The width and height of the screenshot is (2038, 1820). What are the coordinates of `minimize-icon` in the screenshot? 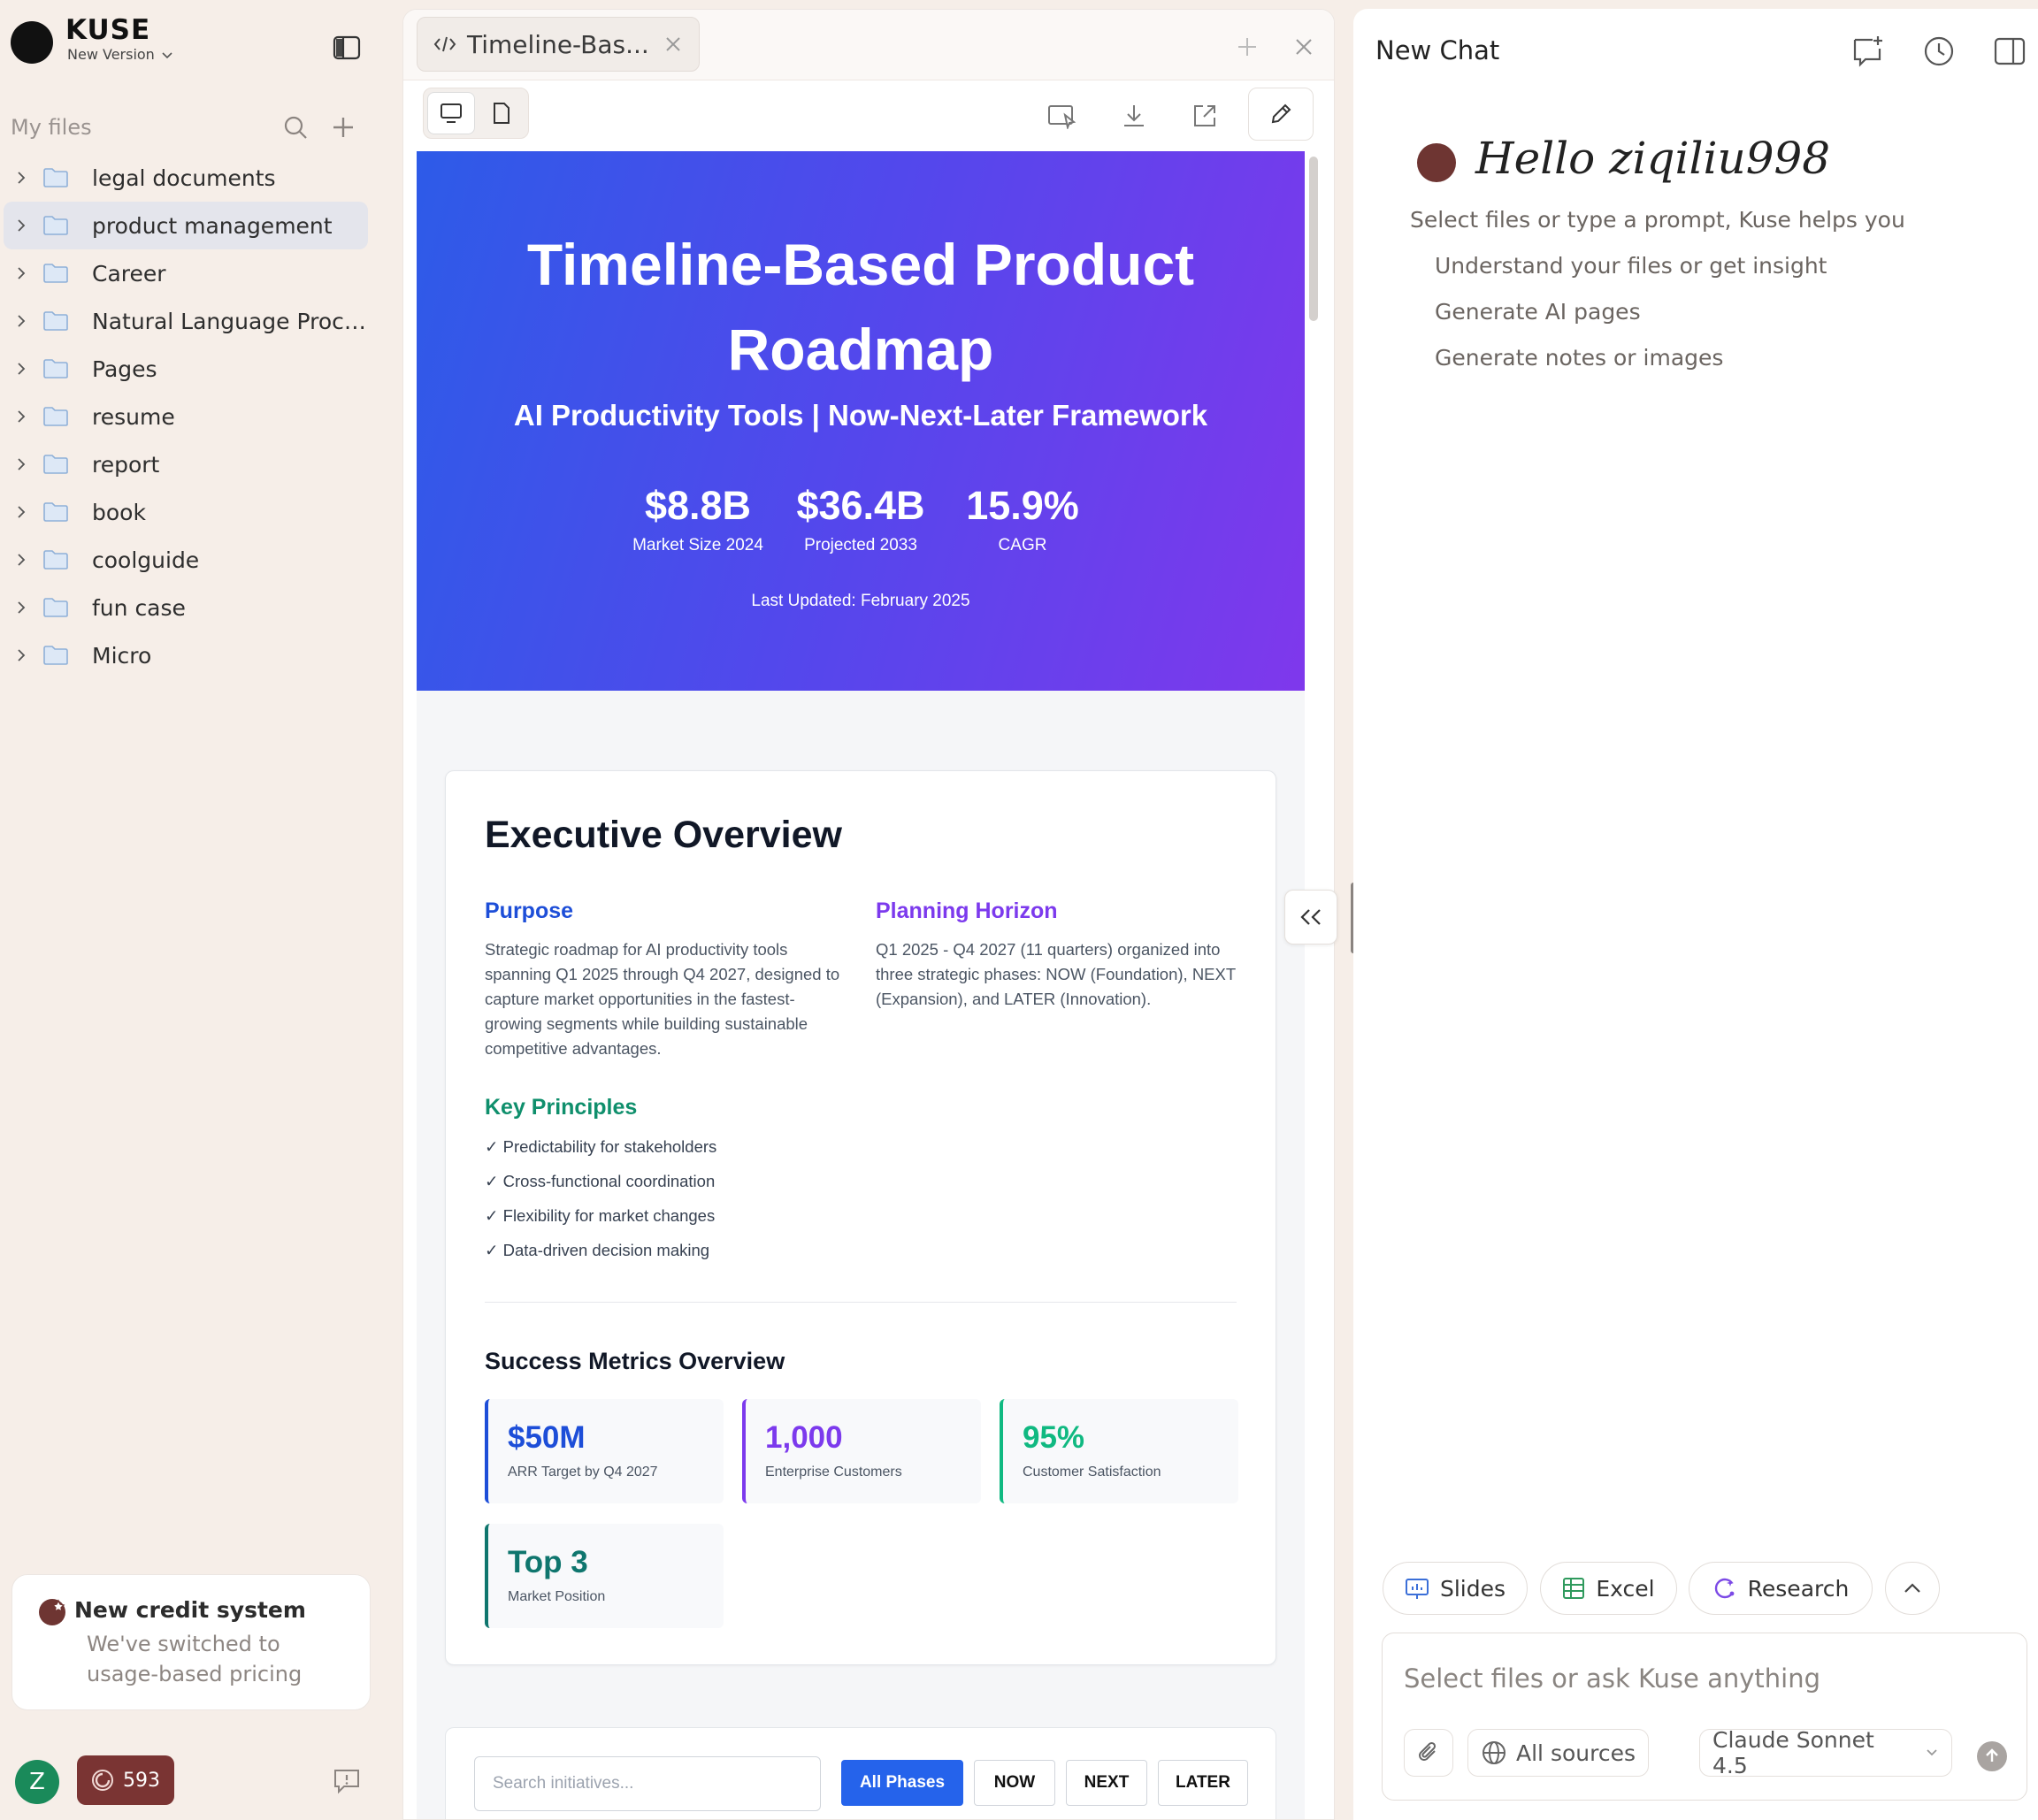 It's located at (1247, 47).